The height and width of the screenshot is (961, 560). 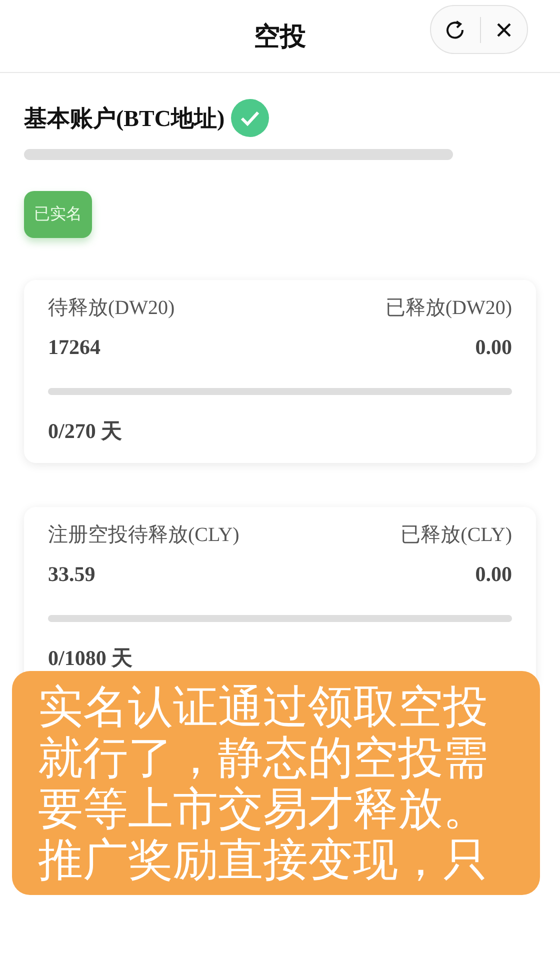 I want to click on pending-value: 33.59, so click(x=72, y=574).